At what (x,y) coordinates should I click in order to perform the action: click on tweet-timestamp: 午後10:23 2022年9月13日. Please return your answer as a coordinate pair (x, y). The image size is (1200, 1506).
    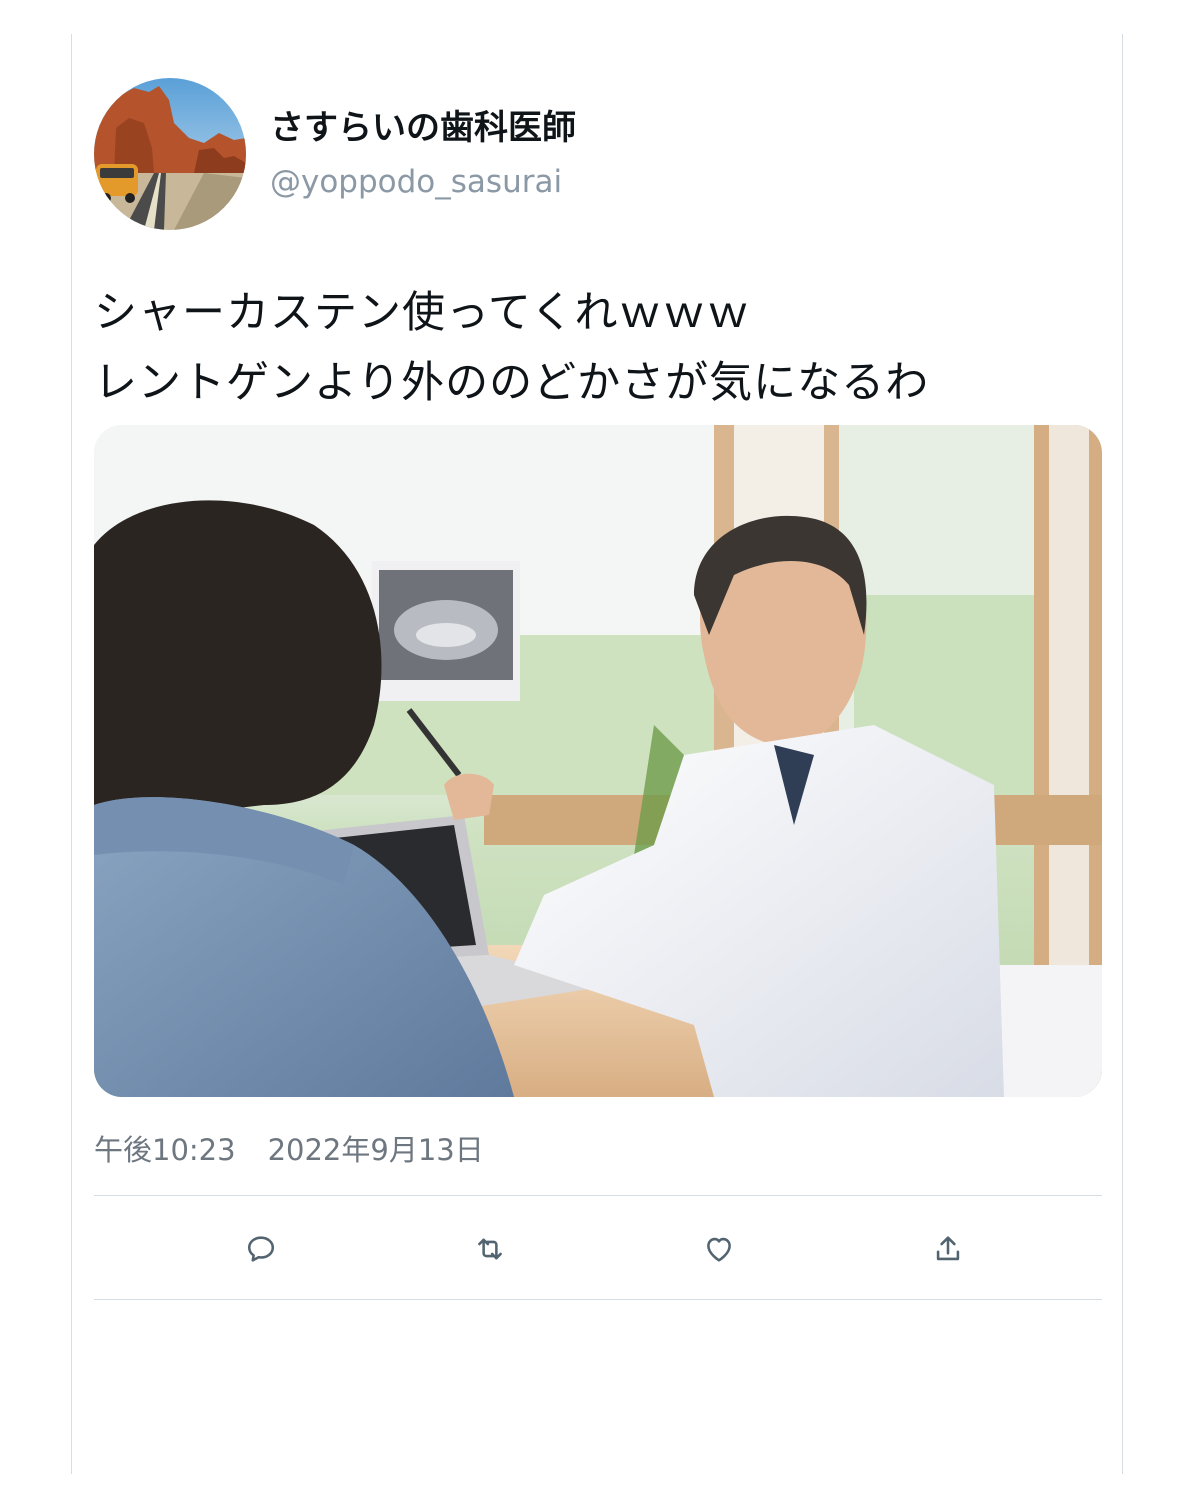
    Looking at the image, I should click on (289, 1150).